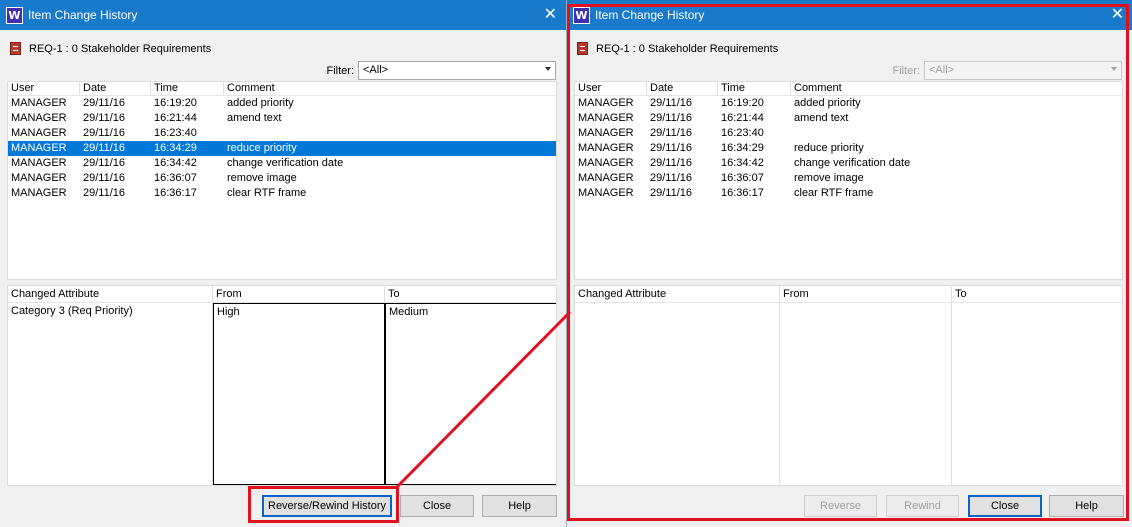 The image size is (1132, 527). What do you see at coordinates (470, 394) in the screenshot?
I see `to-value-field: Medium` at bounding box center [470, 394].